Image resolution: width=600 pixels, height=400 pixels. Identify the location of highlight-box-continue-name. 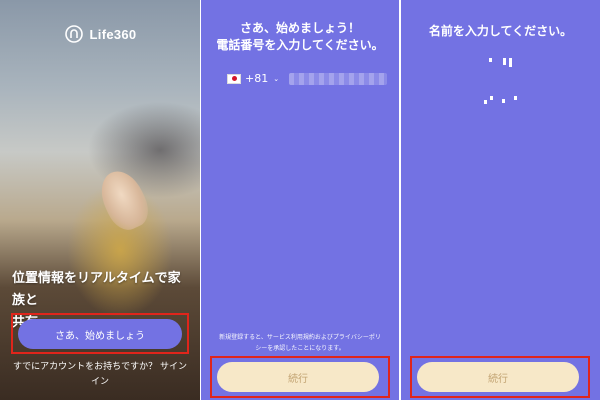
(500, 377).